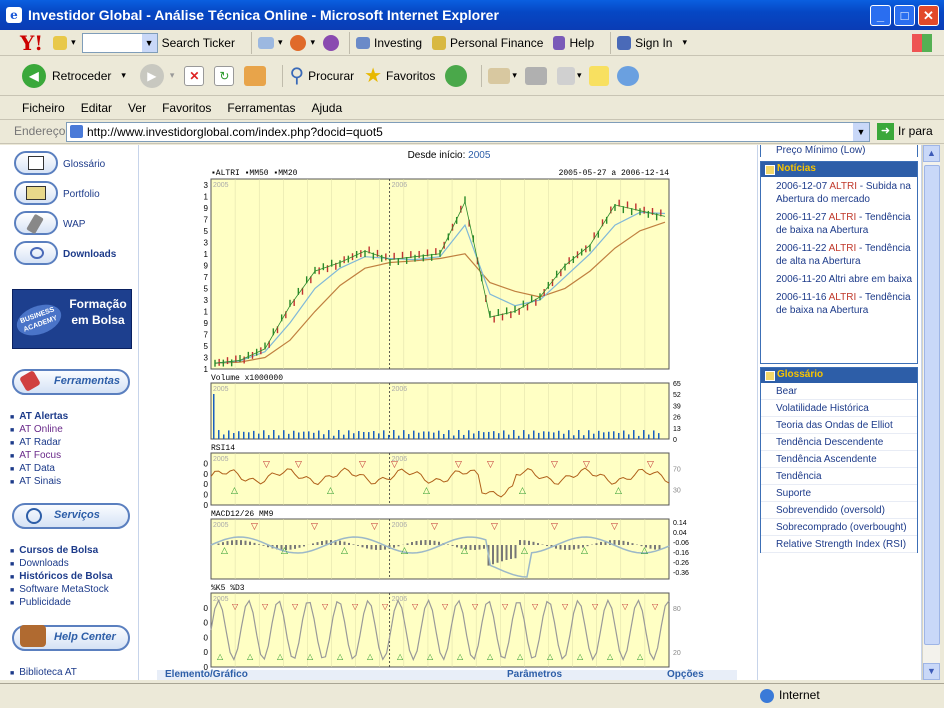  What do you see at coordinates (59, 589) in the screenshot?
I see `service-metastock: Software MetaStock` at bounding box center [59, 589].